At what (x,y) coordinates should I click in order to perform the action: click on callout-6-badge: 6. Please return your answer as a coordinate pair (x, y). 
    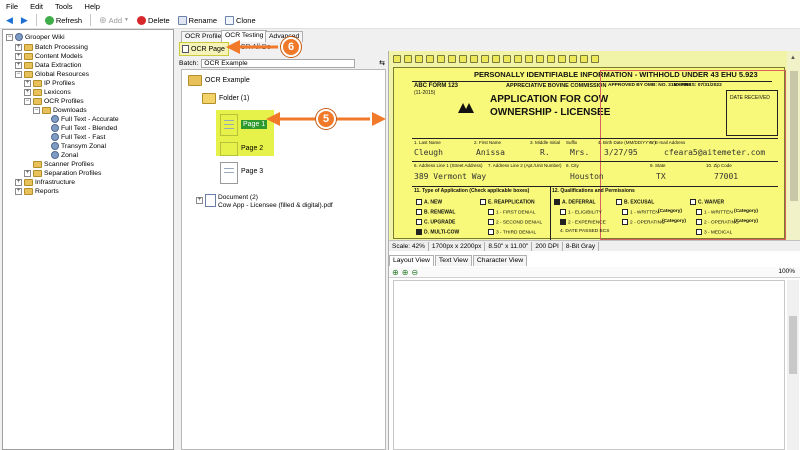
    Looking at the image, I should click on (291, 47).